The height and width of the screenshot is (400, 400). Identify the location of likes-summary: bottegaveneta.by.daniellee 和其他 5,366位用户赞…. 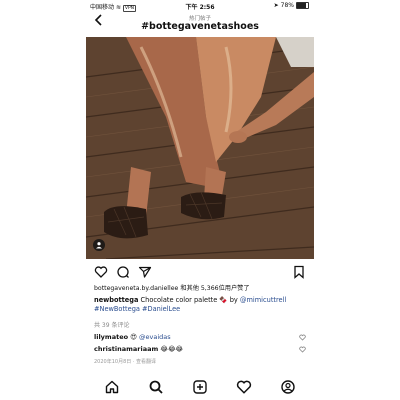
(172, 287).